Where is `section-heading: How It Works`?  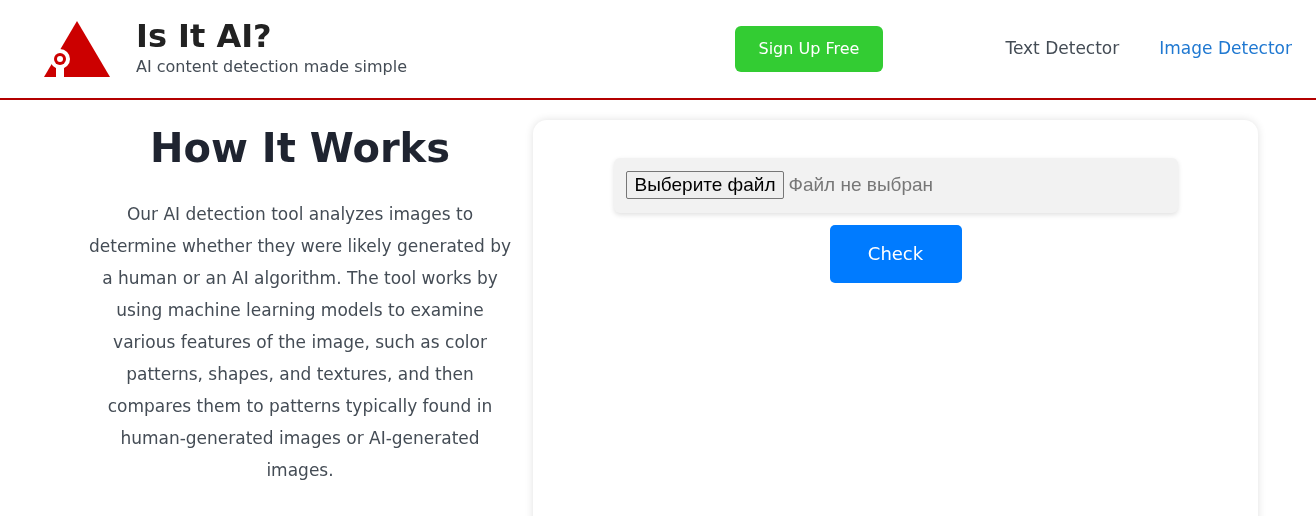 section-heading: How It Works is located at coordinates (300, 148).